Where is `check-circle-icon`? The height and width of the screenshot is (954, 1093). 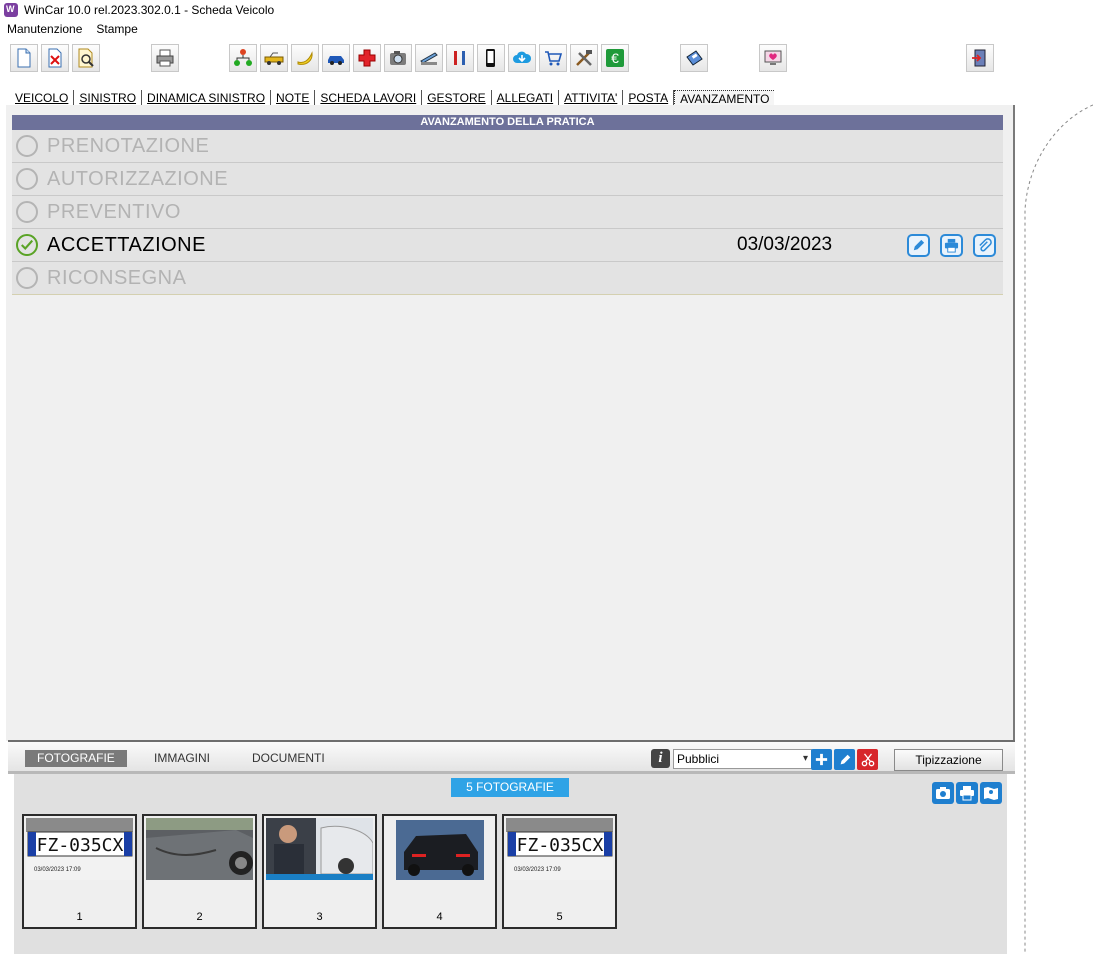 check-circle-icon is located at coordinates (27, 245).